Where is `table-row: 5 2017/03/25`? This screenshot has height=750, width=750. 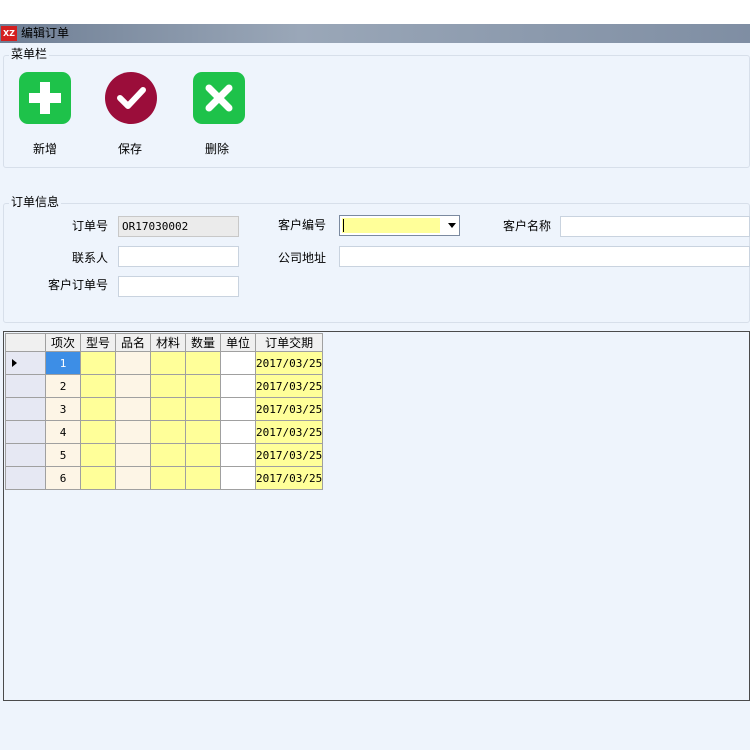
table-row: 5 2017/03/25 is located at coordinates (164, 455).